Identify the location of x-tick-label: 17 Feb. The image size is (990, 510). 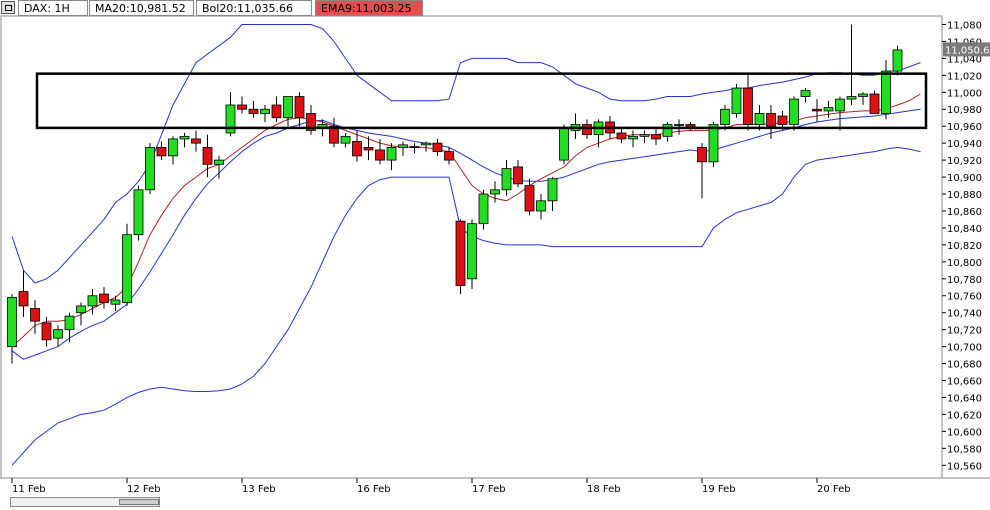
(489, 489).